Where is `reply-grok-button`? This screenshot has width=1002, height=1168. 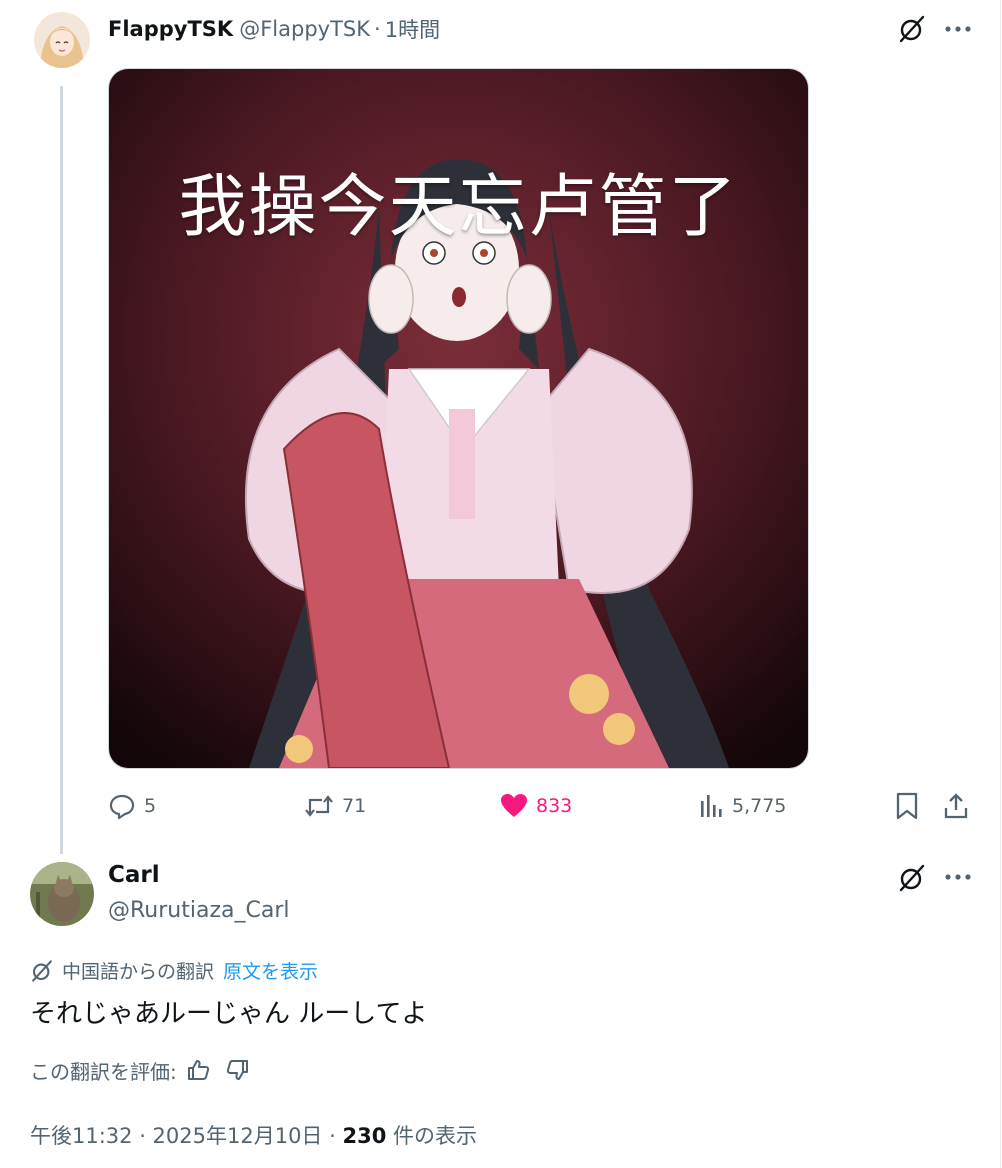
reply-grok-button is located at coordinates (912, 878).